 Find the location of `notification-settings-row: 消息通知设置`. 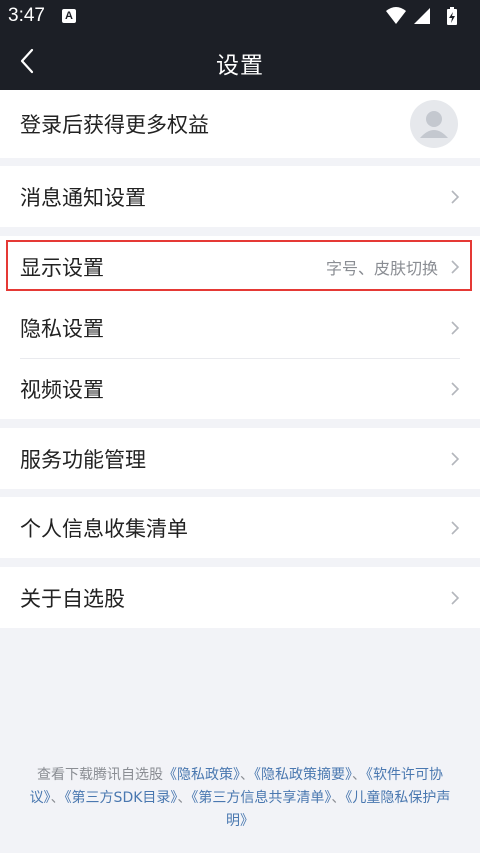

notification-settings-row: 消息通知设置 is located at coordinates (240, 196).